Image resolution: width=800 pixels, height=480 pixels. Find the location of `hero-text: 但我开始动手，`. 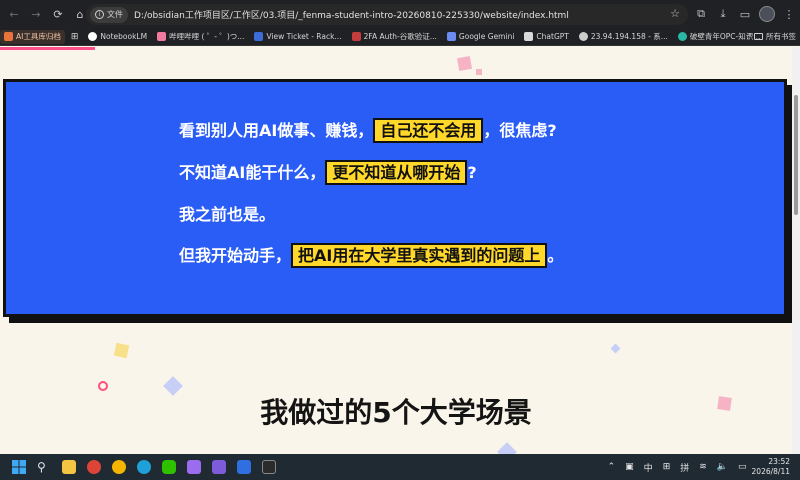

hero-text: 但我开始动手， is located at coordinates (235, 255).